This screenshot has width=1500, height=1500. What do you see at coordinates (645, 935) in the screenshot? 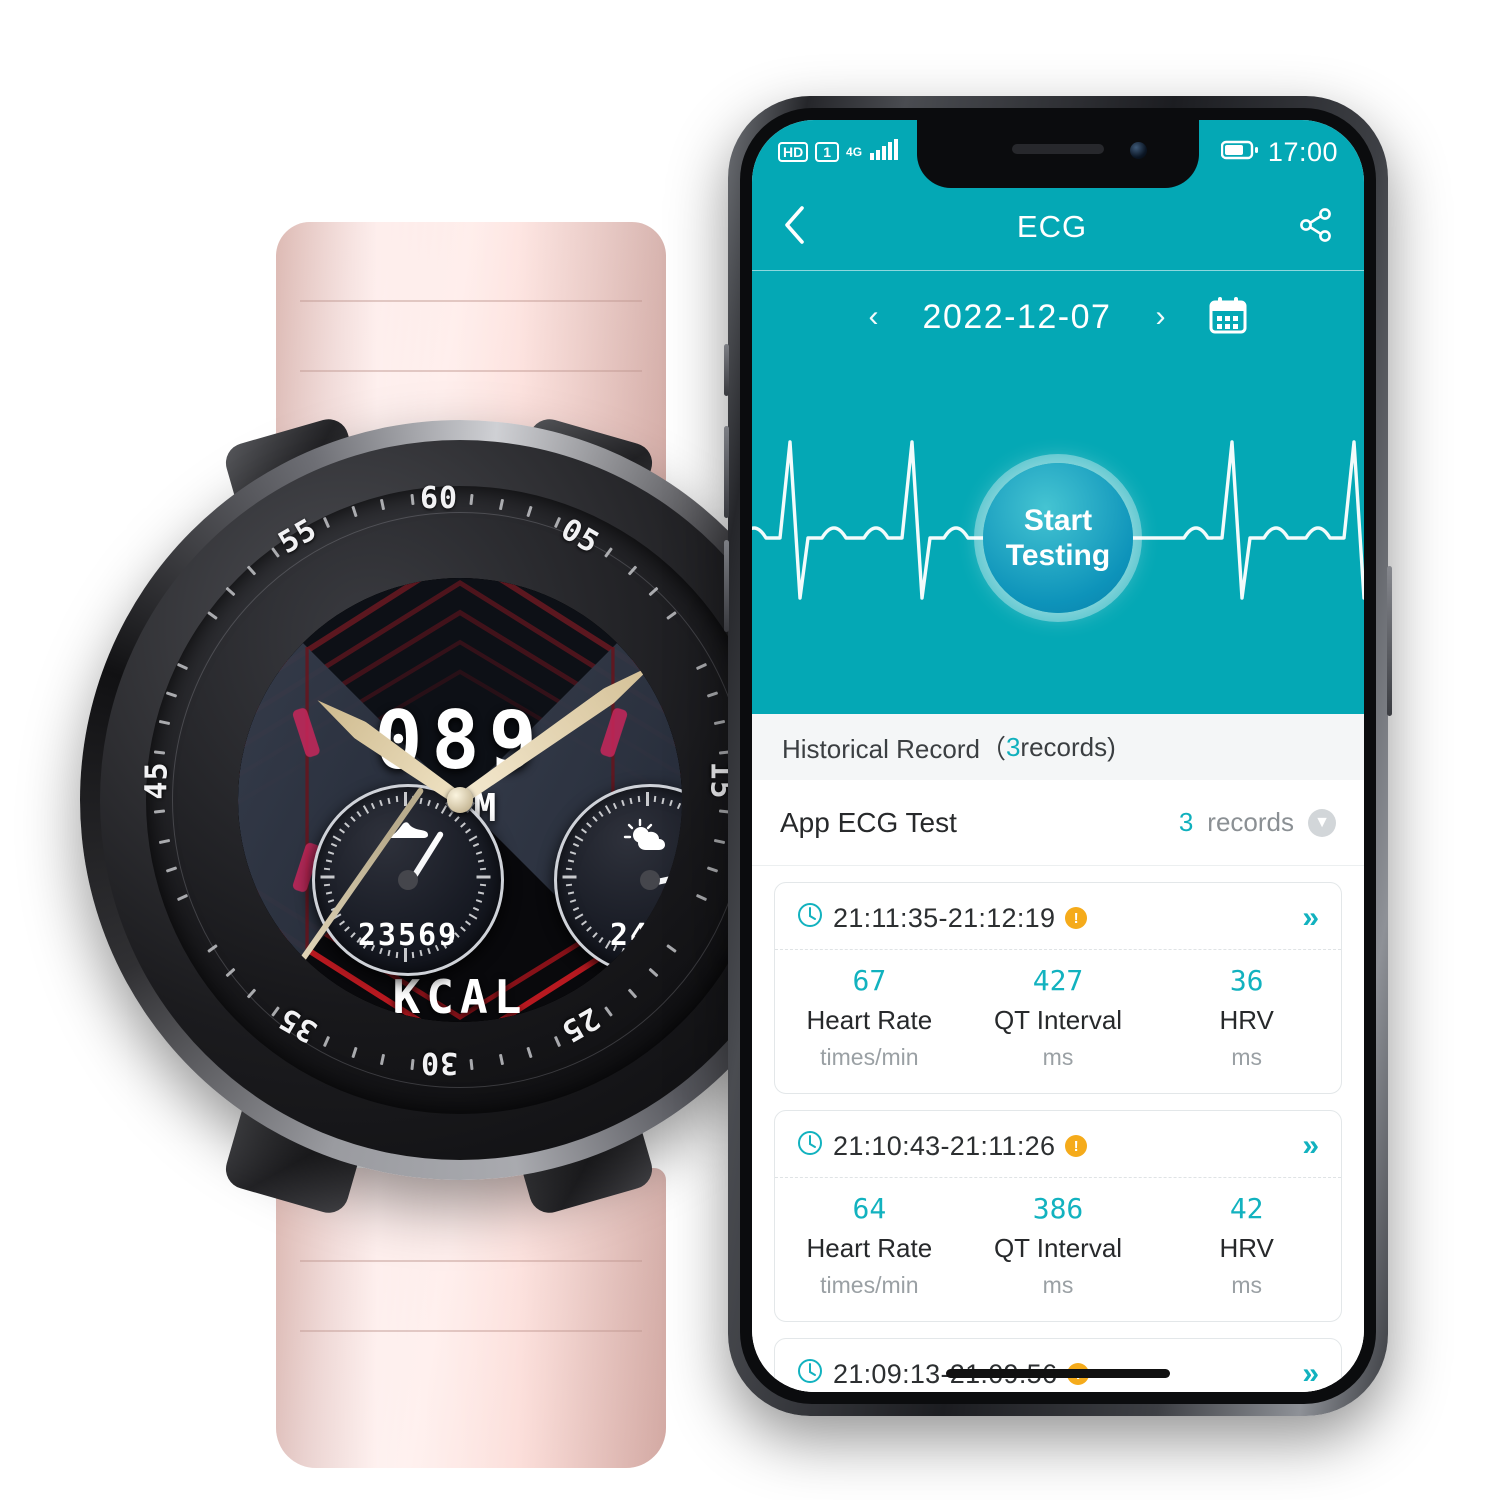
I see `weather-value: 24°C` at bounding box center [645, 935].